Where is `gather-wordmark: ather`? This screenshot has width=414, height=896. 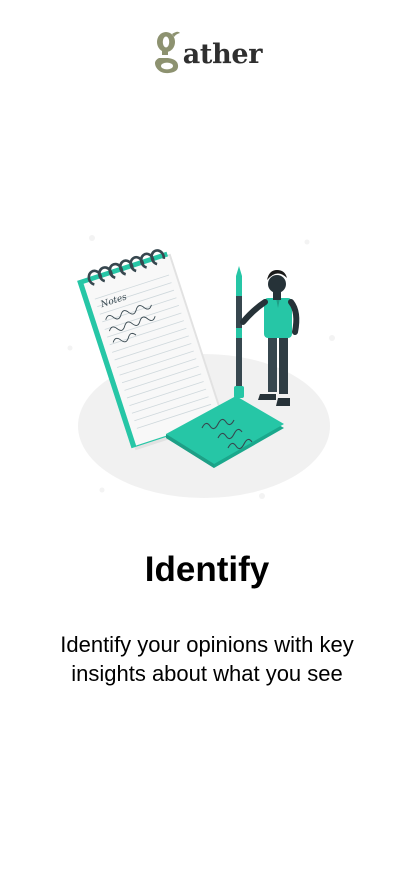 gather-wordmark: ather is located at coordinates (207, 52).